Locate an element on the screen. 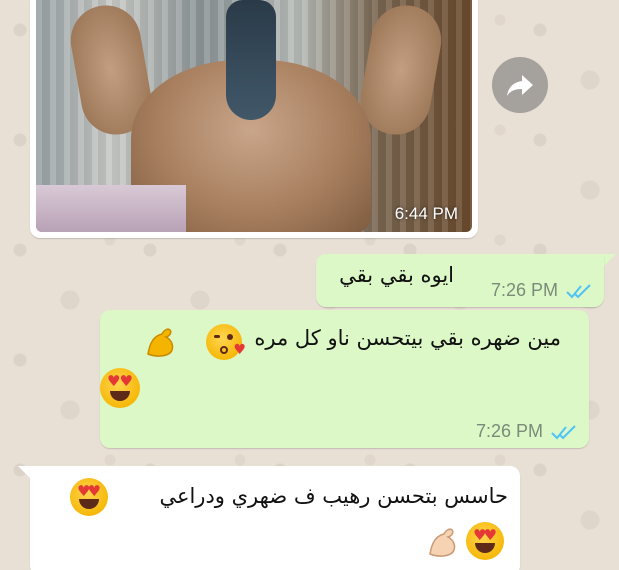 The height and width of the screenshot is (570, 619). forward-arrow-icon is located at coordinates (520, 85).